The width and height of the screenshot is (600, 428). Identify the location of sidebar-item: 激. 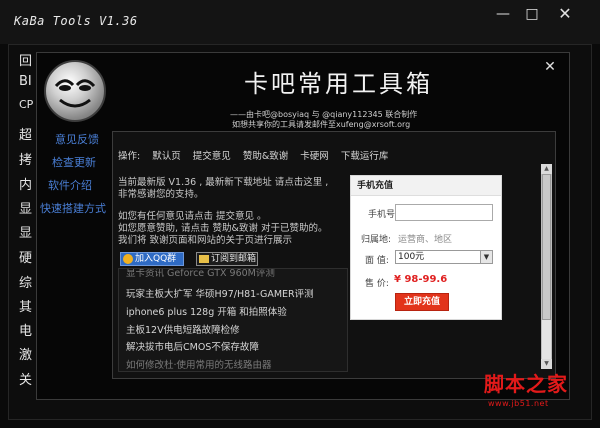
(25, 353).